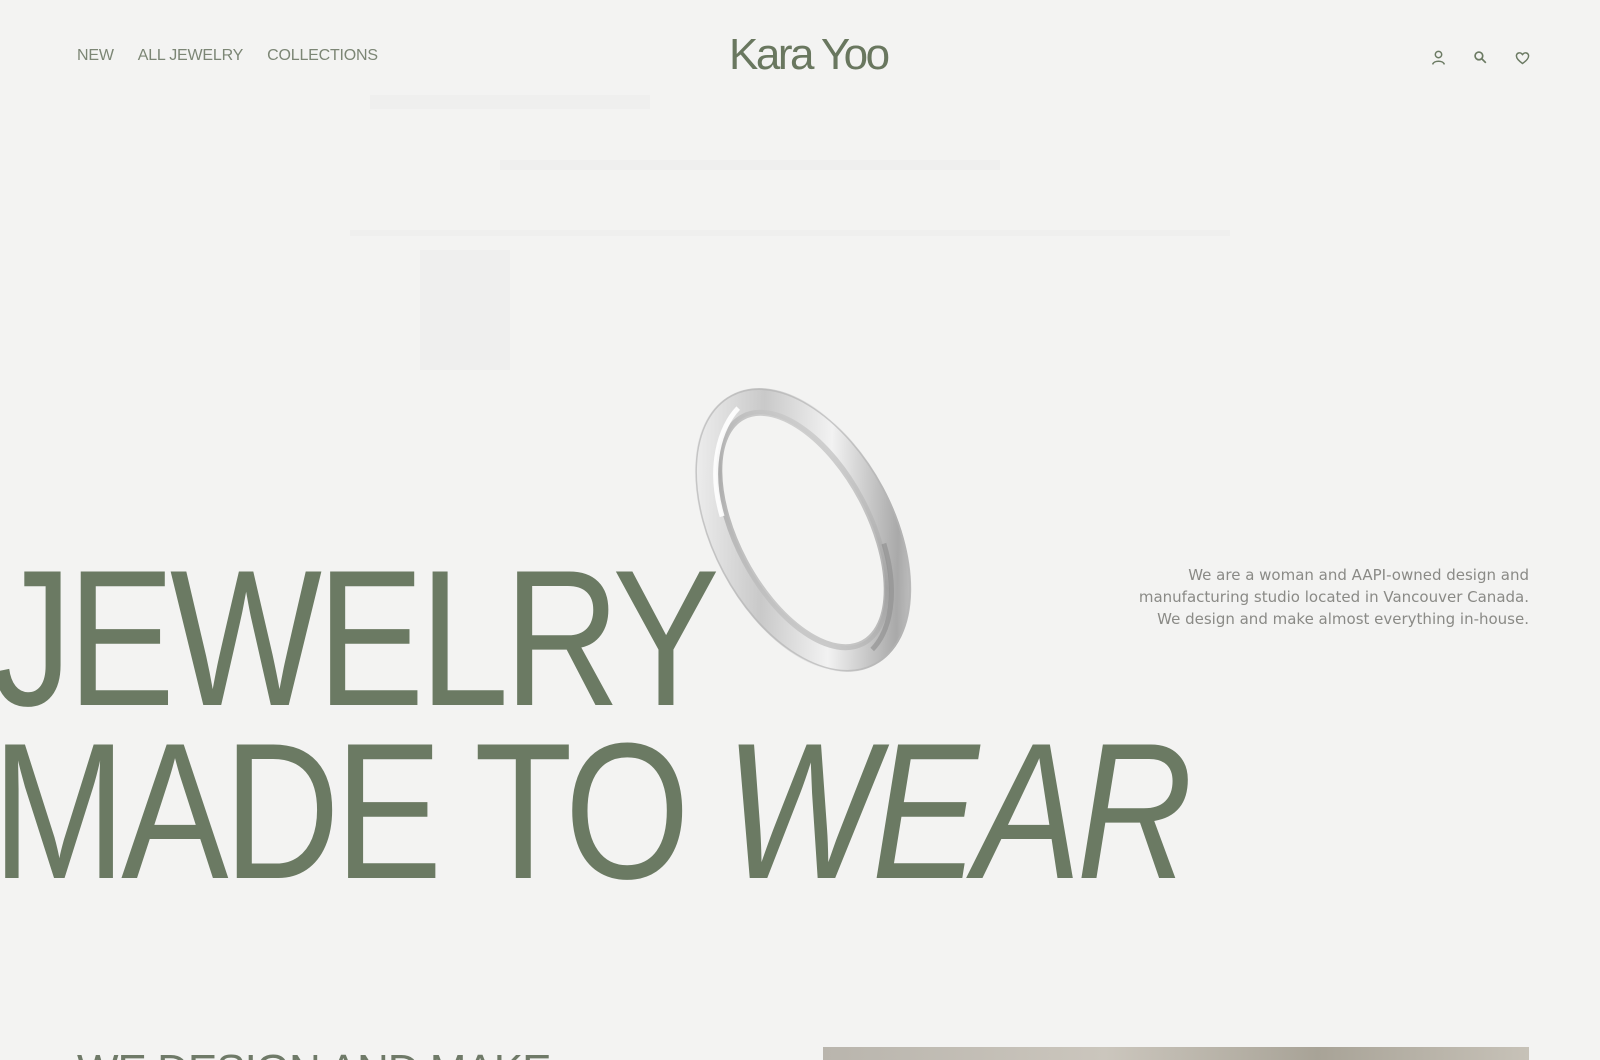  I want to click on next-section-heading: WE DESIGN AND MAKE, so click(314, 1053).